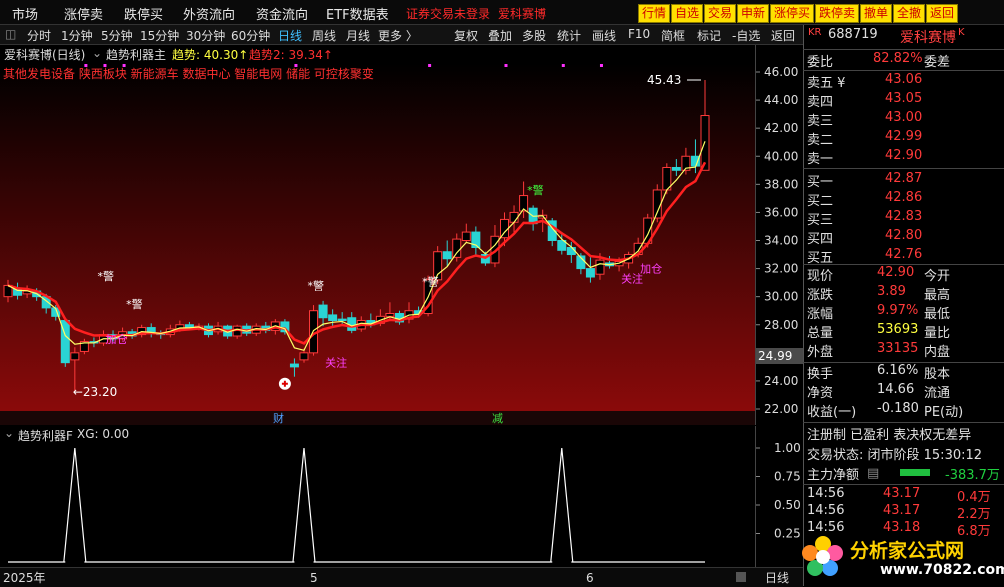 Image resolution: width=1004 pixels, height=587 pixels. I want to click on tool-stats: 统计, so click(569, 35).